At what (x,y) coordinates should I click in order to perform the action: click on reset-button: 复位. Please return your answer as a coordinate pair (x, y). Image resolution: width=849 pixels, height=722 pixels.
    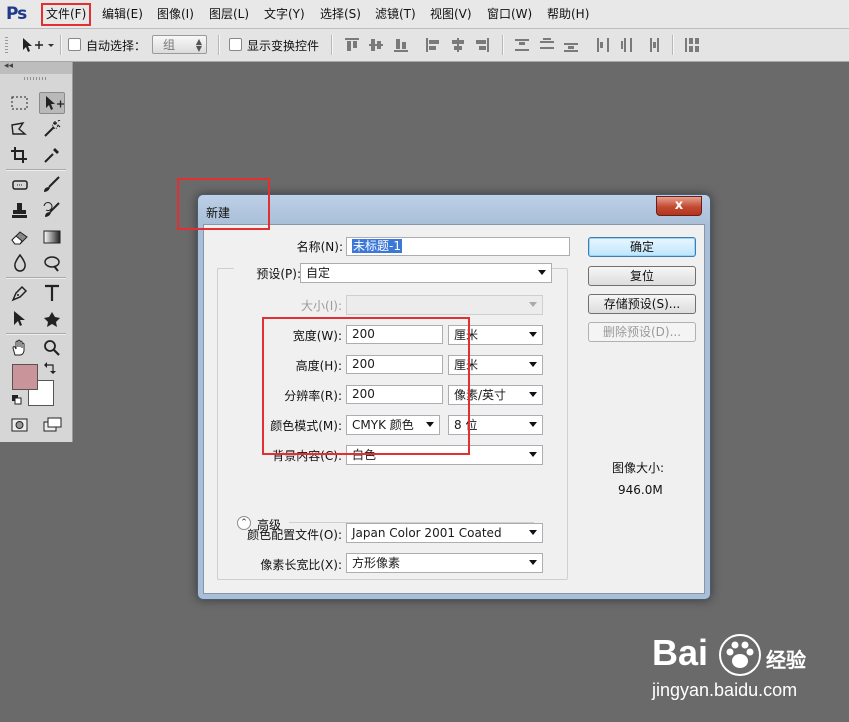
    Looking at the image, I should click on (642, 276).